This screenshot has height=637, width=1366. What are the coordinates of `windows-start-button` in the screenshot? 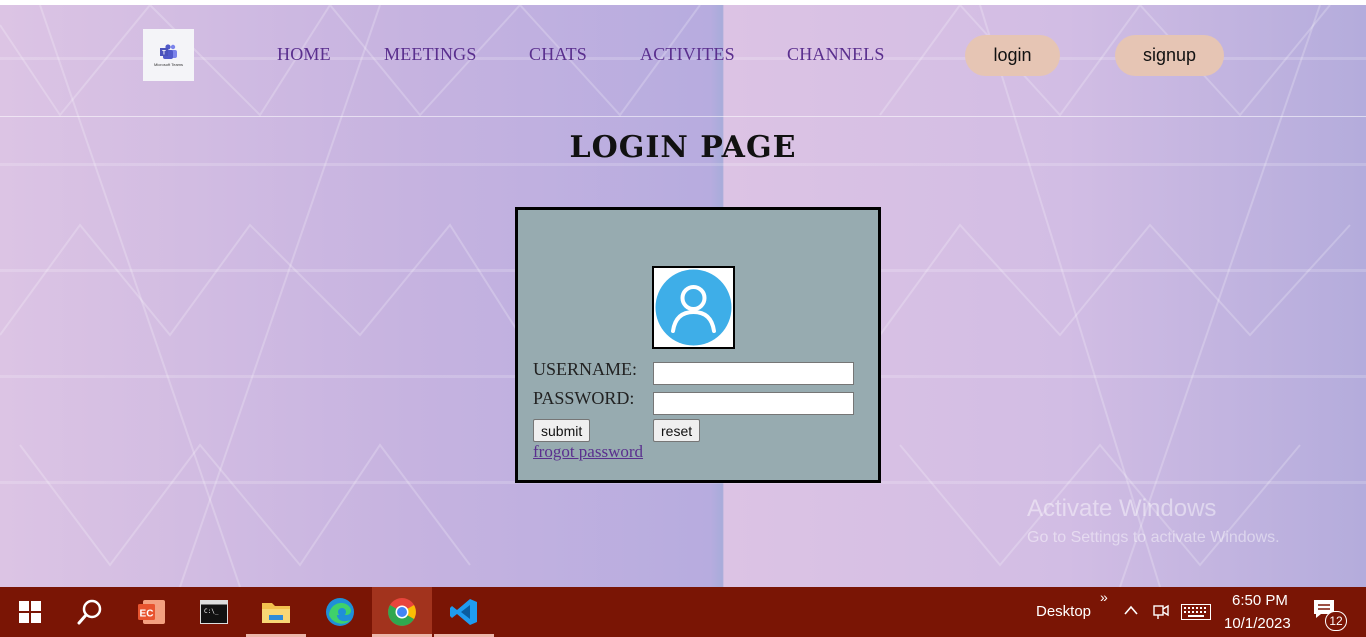 It's located at (30, 612).